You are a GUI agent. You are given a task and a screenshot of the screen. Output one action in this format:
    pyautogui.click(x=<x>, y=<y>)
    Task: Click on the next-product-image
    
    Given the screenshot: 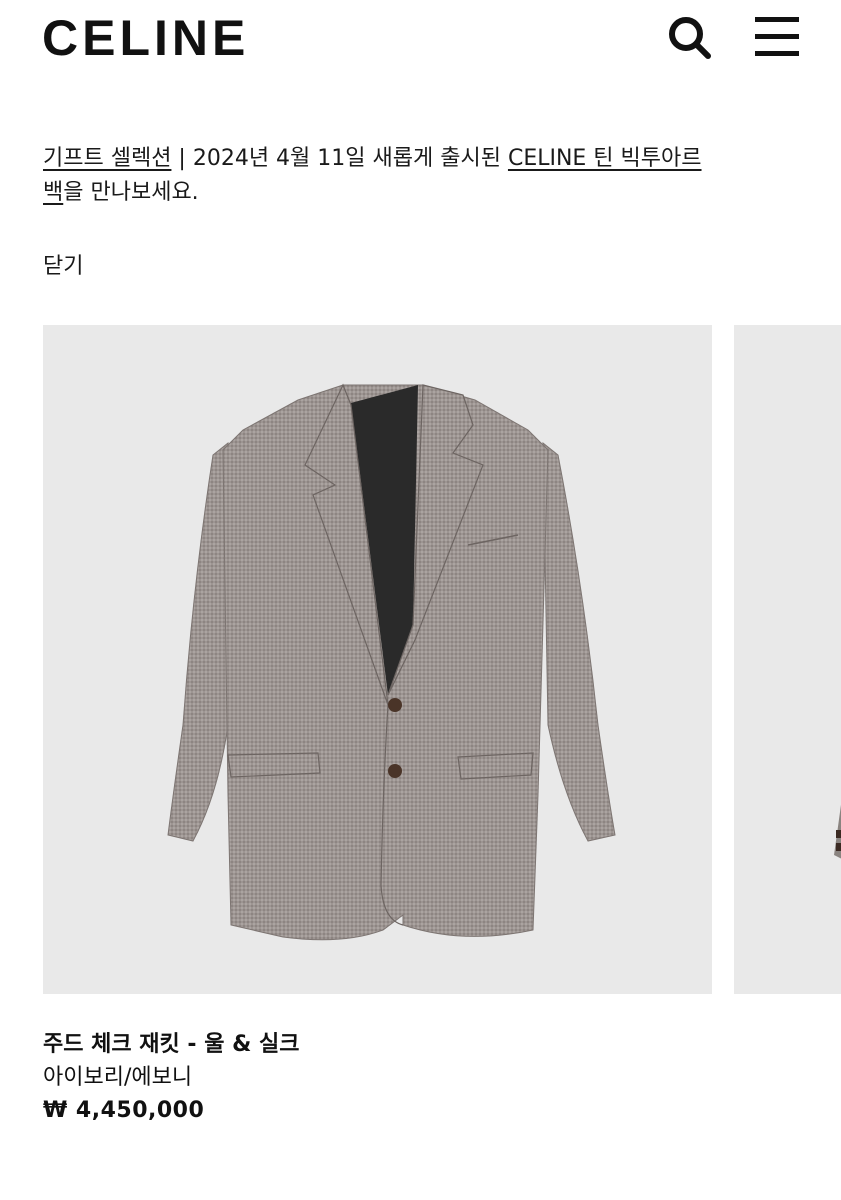 What is the action you would take?
    pyautogui.click(x=787, y=659)
    